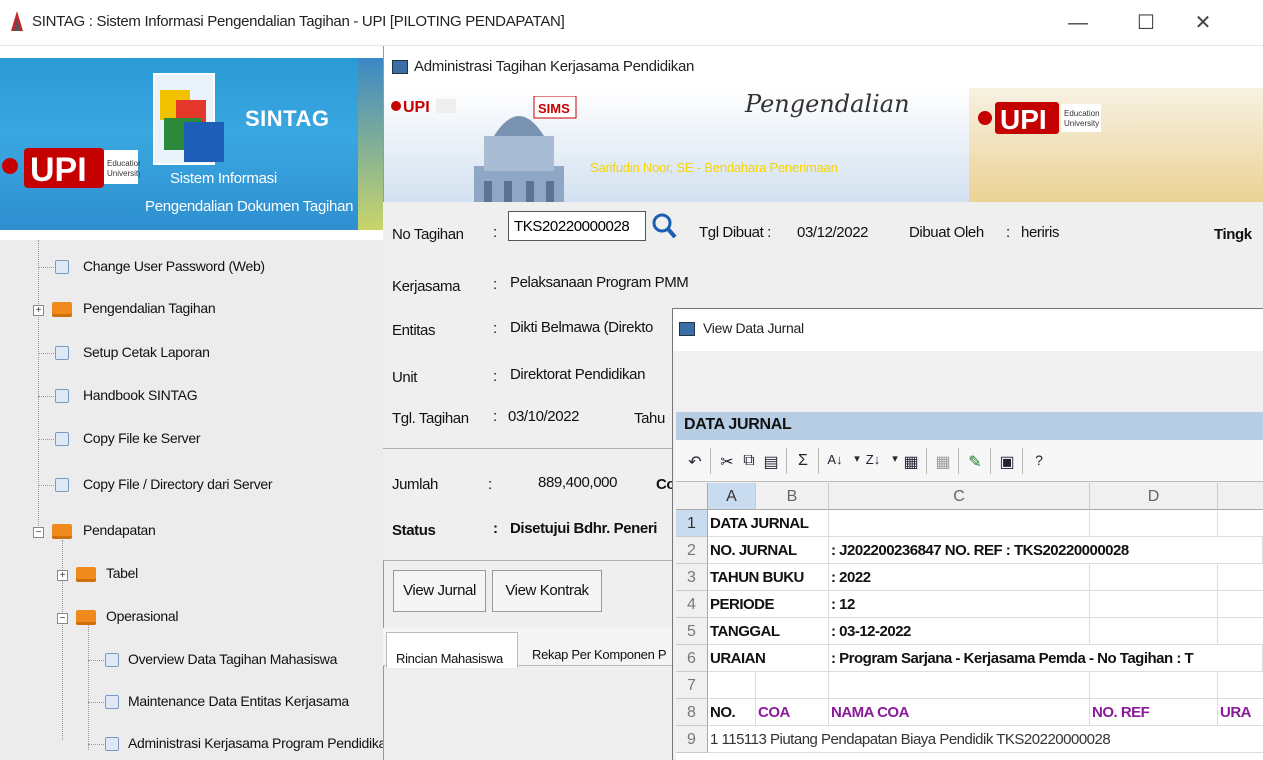 This screenshot has width=1263, height=760. What do you see at coordinates (1039, 460) in the screenshot?
I see `help-icon: ?` at bounding box center [1039, 460].